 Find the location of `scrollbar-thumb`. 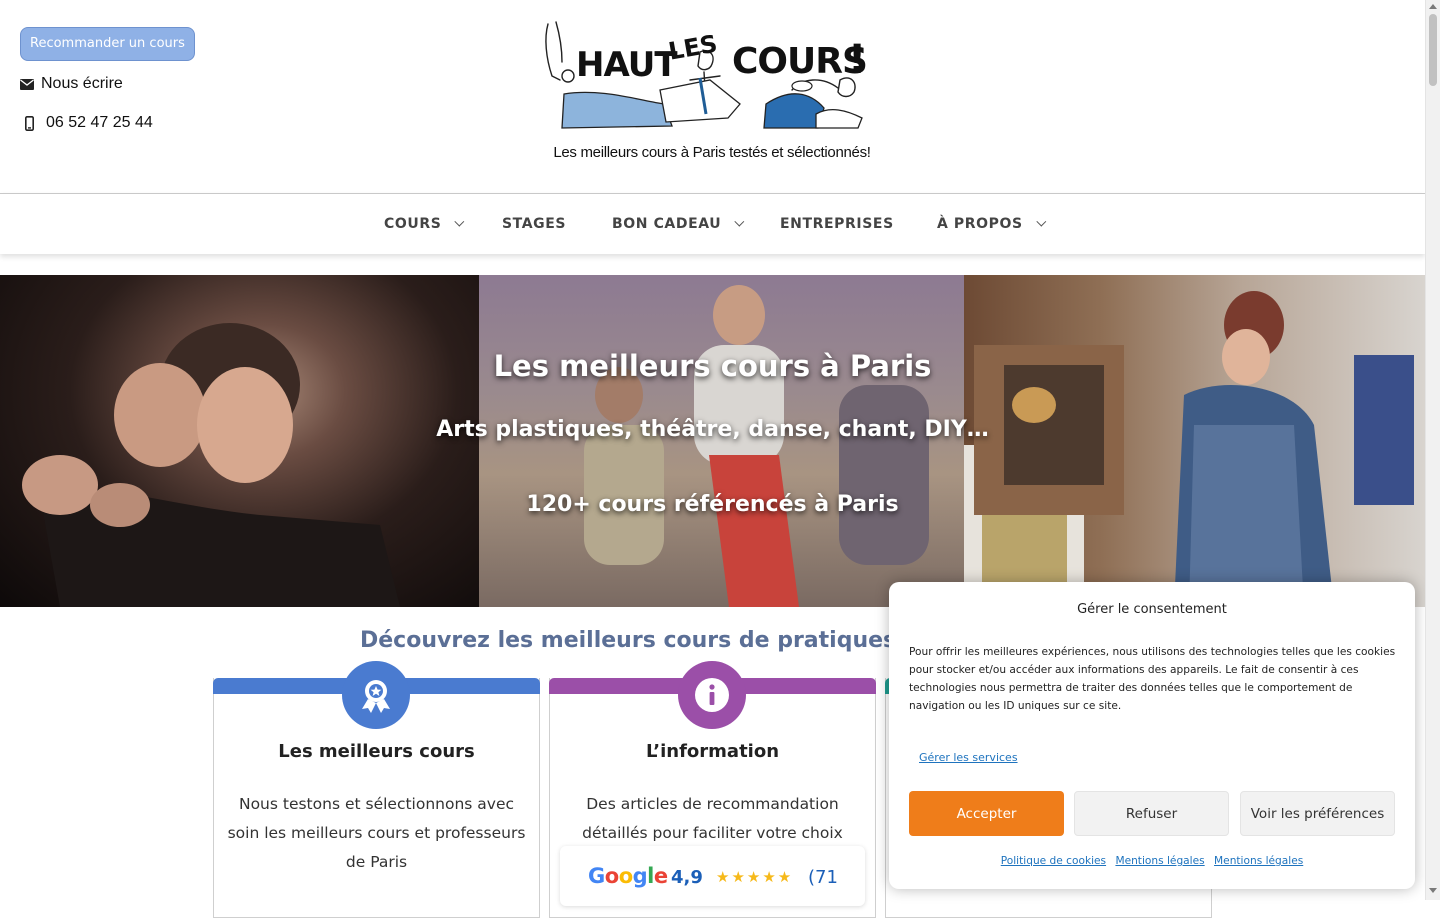

scrollbar-thumb is located at coordinates (1433, 50).